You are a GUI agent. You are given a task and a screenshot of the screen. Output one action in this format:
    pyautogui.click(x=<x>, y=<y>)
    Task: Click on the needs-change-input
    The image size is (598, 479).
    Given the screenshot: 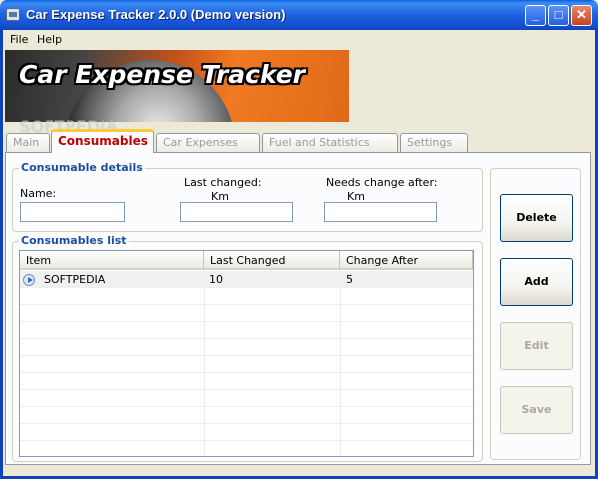 What is the action you would take?
    pyautogui.click(x=380, y=212)
    